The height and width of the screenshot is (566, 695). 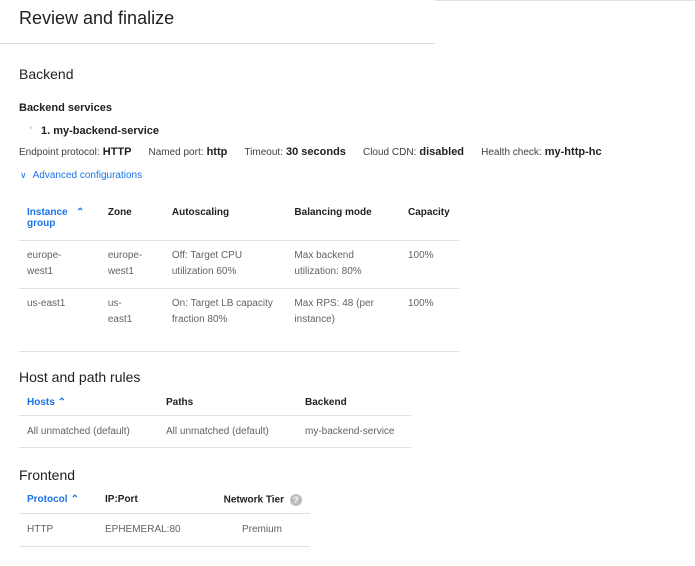 I want to click on page-header: Review and finalize, so click(x=217, y=22).